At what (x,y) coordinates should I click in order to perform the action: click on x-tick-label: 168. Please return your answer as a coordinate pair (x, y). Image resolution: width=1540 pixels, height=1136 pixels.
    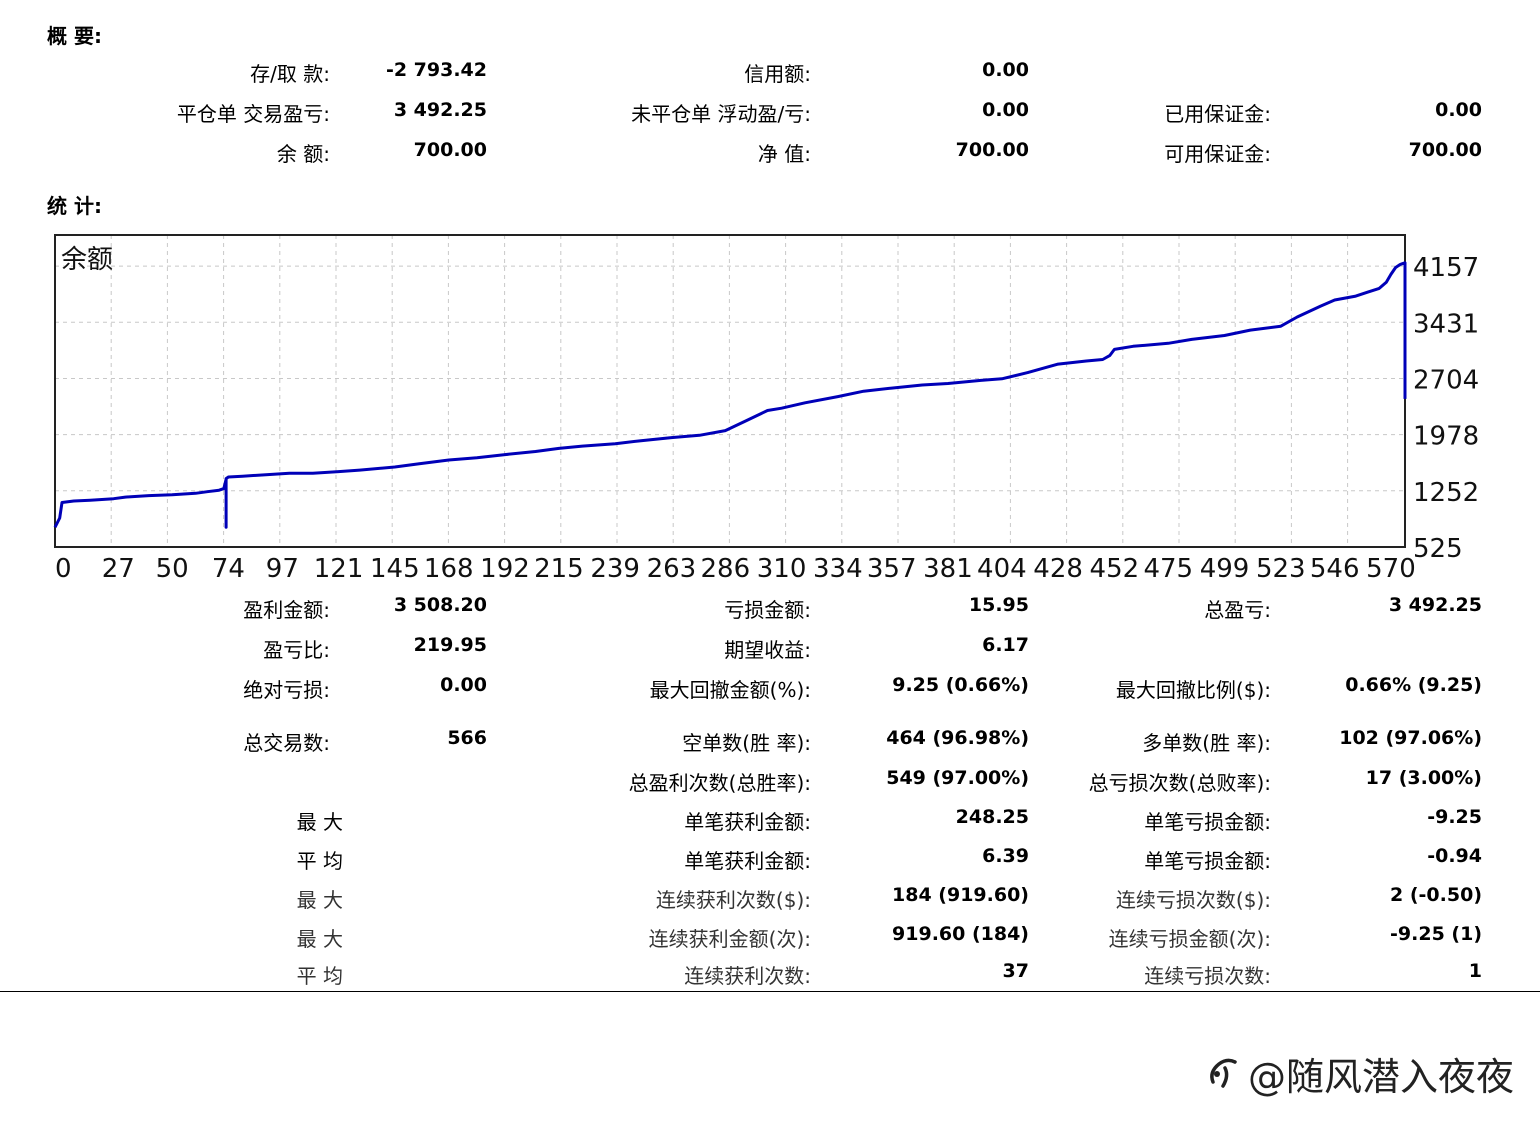
    Looking at the image, I should click on (449, 569).